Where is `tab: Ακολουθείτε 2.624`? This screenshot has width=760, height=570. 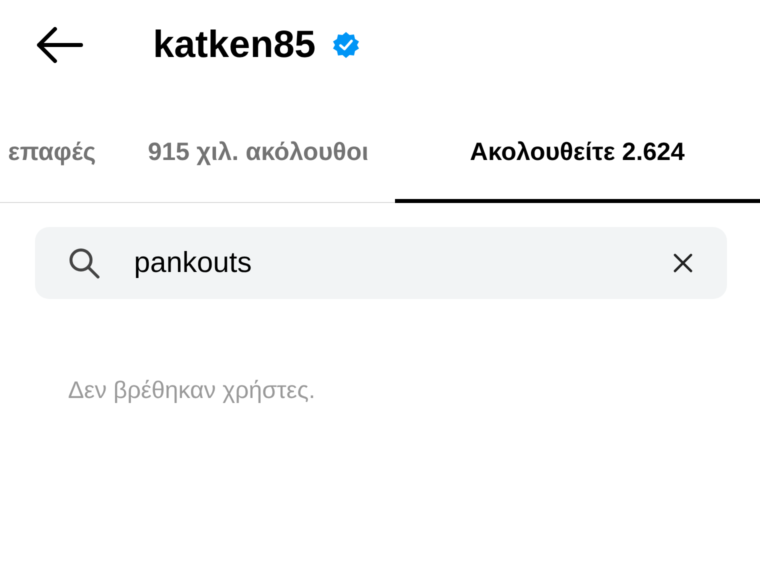
tab: Ακολουθείτε 2.624 is located at coordinates (577, 159).